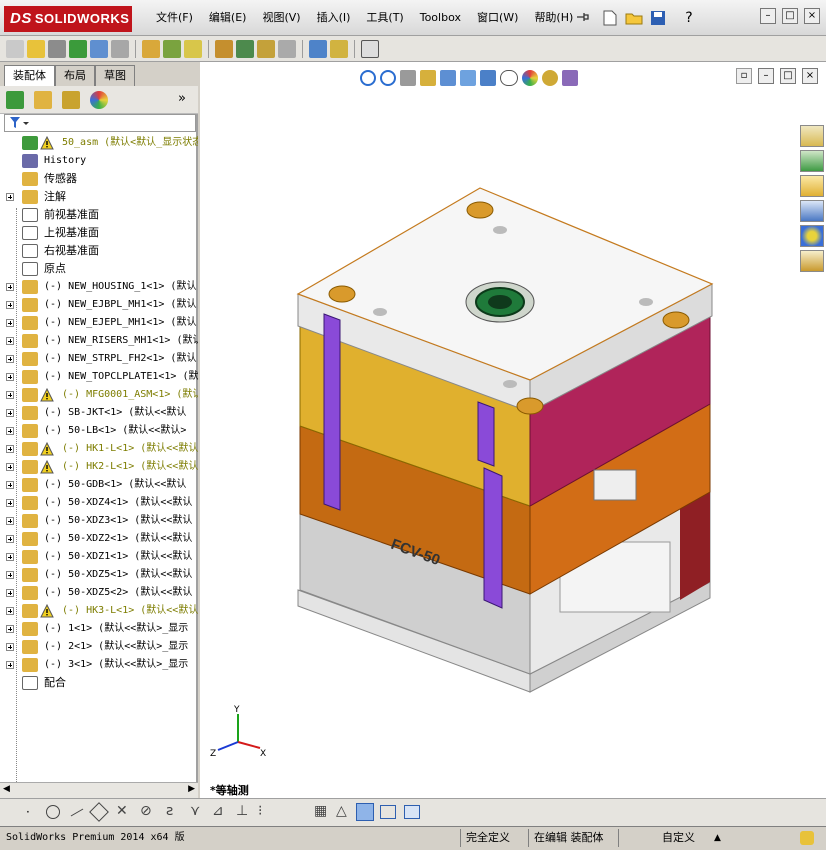  What do you see at coordinates (689, 18) in the screenshot?
I see `help-button: ?` at bounding box center [689, 18].